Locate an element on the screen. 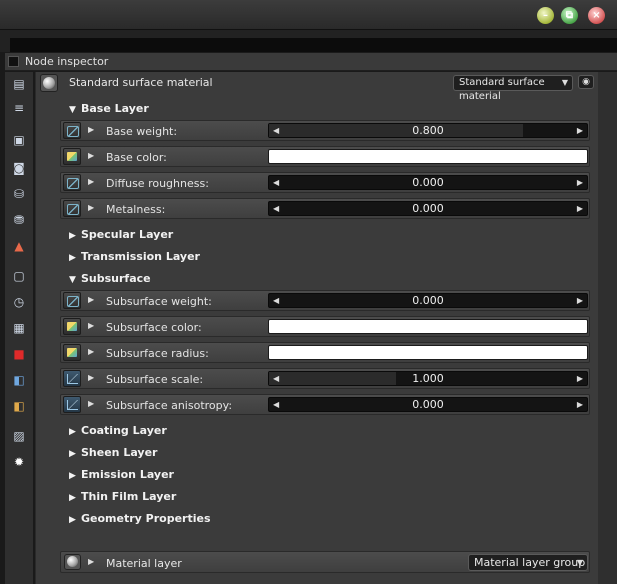 This screenshot has height=584, width=617. param-label: Diffuse roughness: is located at coordinates (157, 183).